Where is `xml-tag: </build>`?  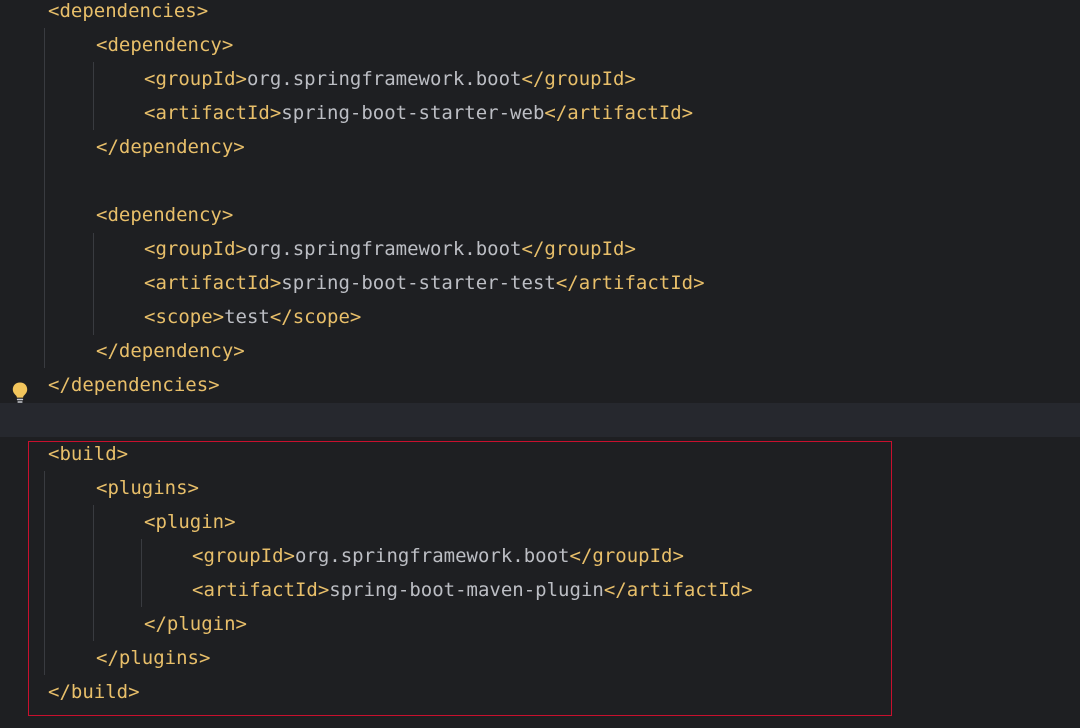
xml-tag: </build> is located at coordinates (94, 692).